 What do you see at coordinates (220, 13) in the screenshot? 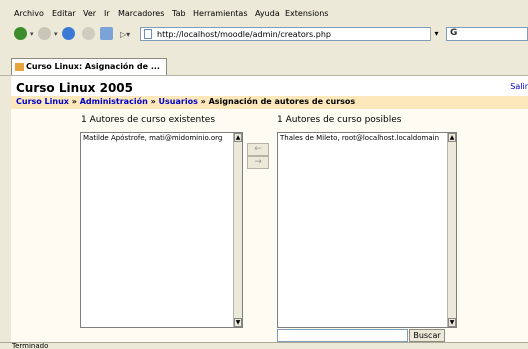
I see `menu-herramientas: Herramientas` at bounding box center [220, 13].